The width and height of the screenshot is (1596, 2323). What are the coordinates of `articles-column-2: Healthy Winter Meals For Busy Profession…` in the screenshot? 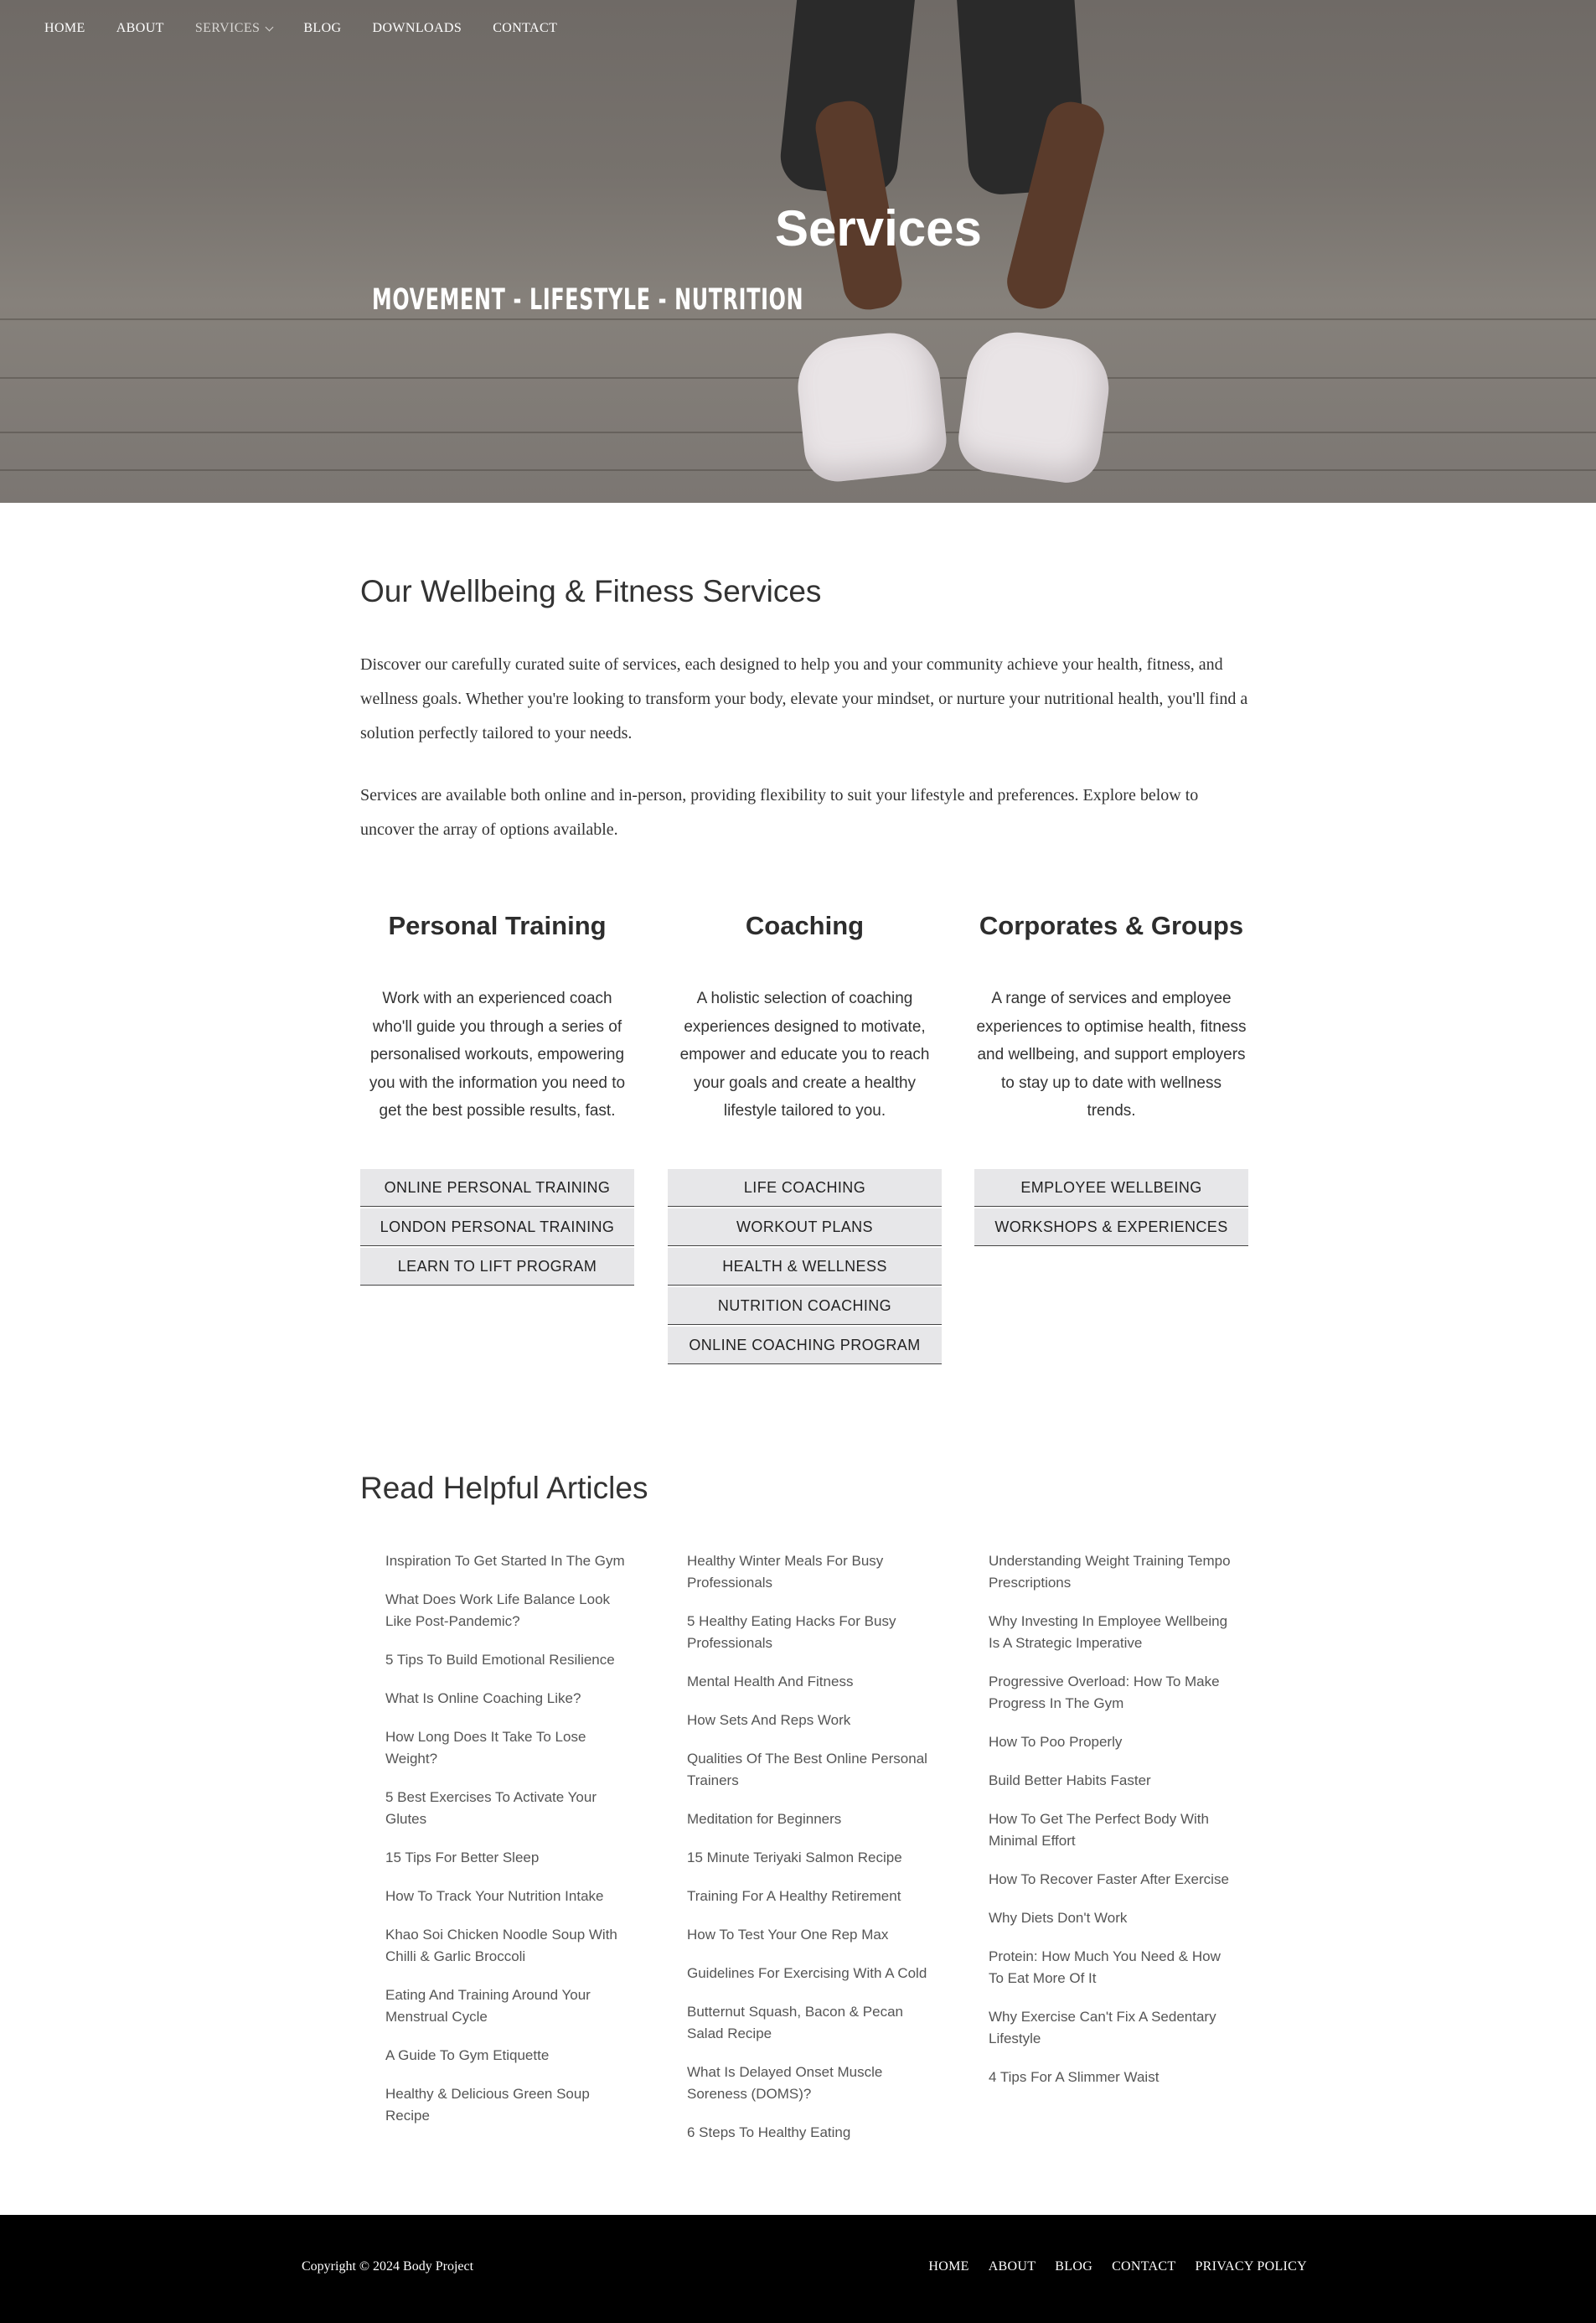 It's located at (808, 1855).